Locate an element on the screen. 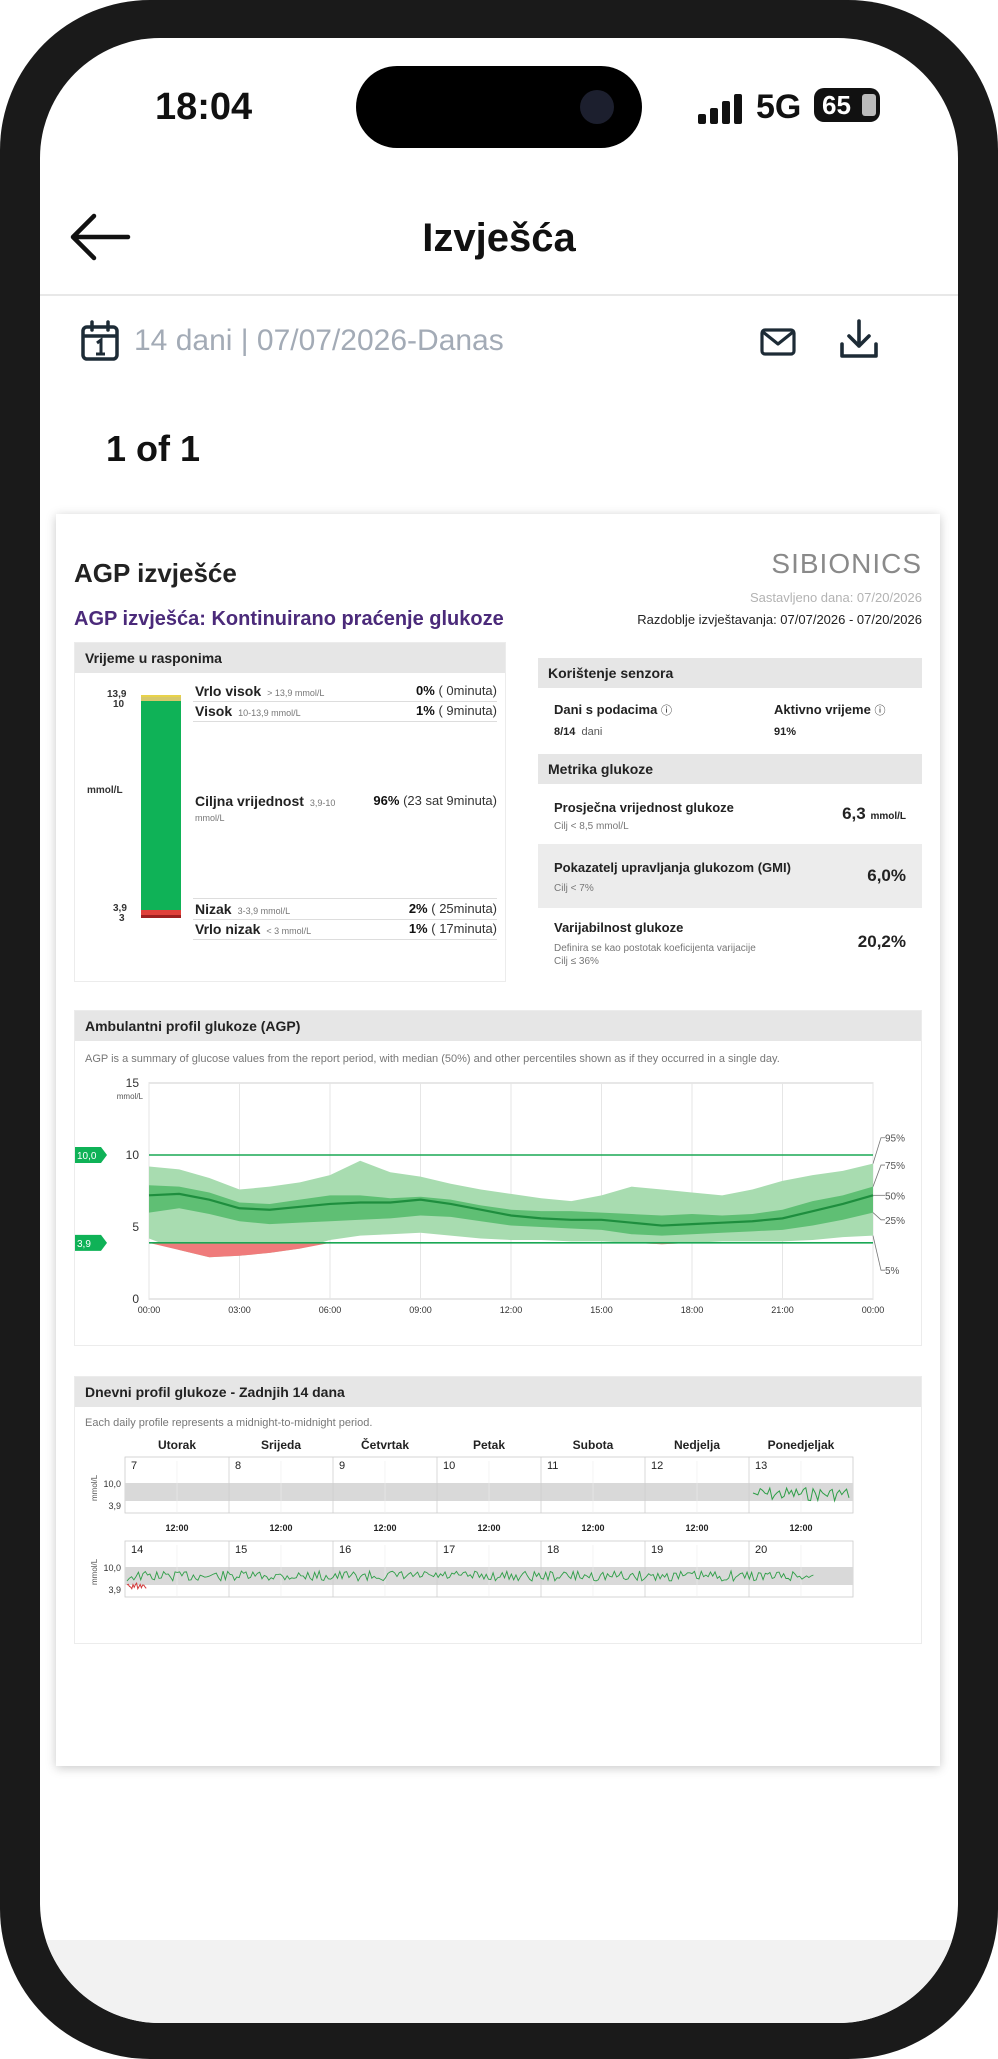 The height and width of the screenshot is (2059, 998). axis-unit: mmol/L is located at coordinates (105, 790).